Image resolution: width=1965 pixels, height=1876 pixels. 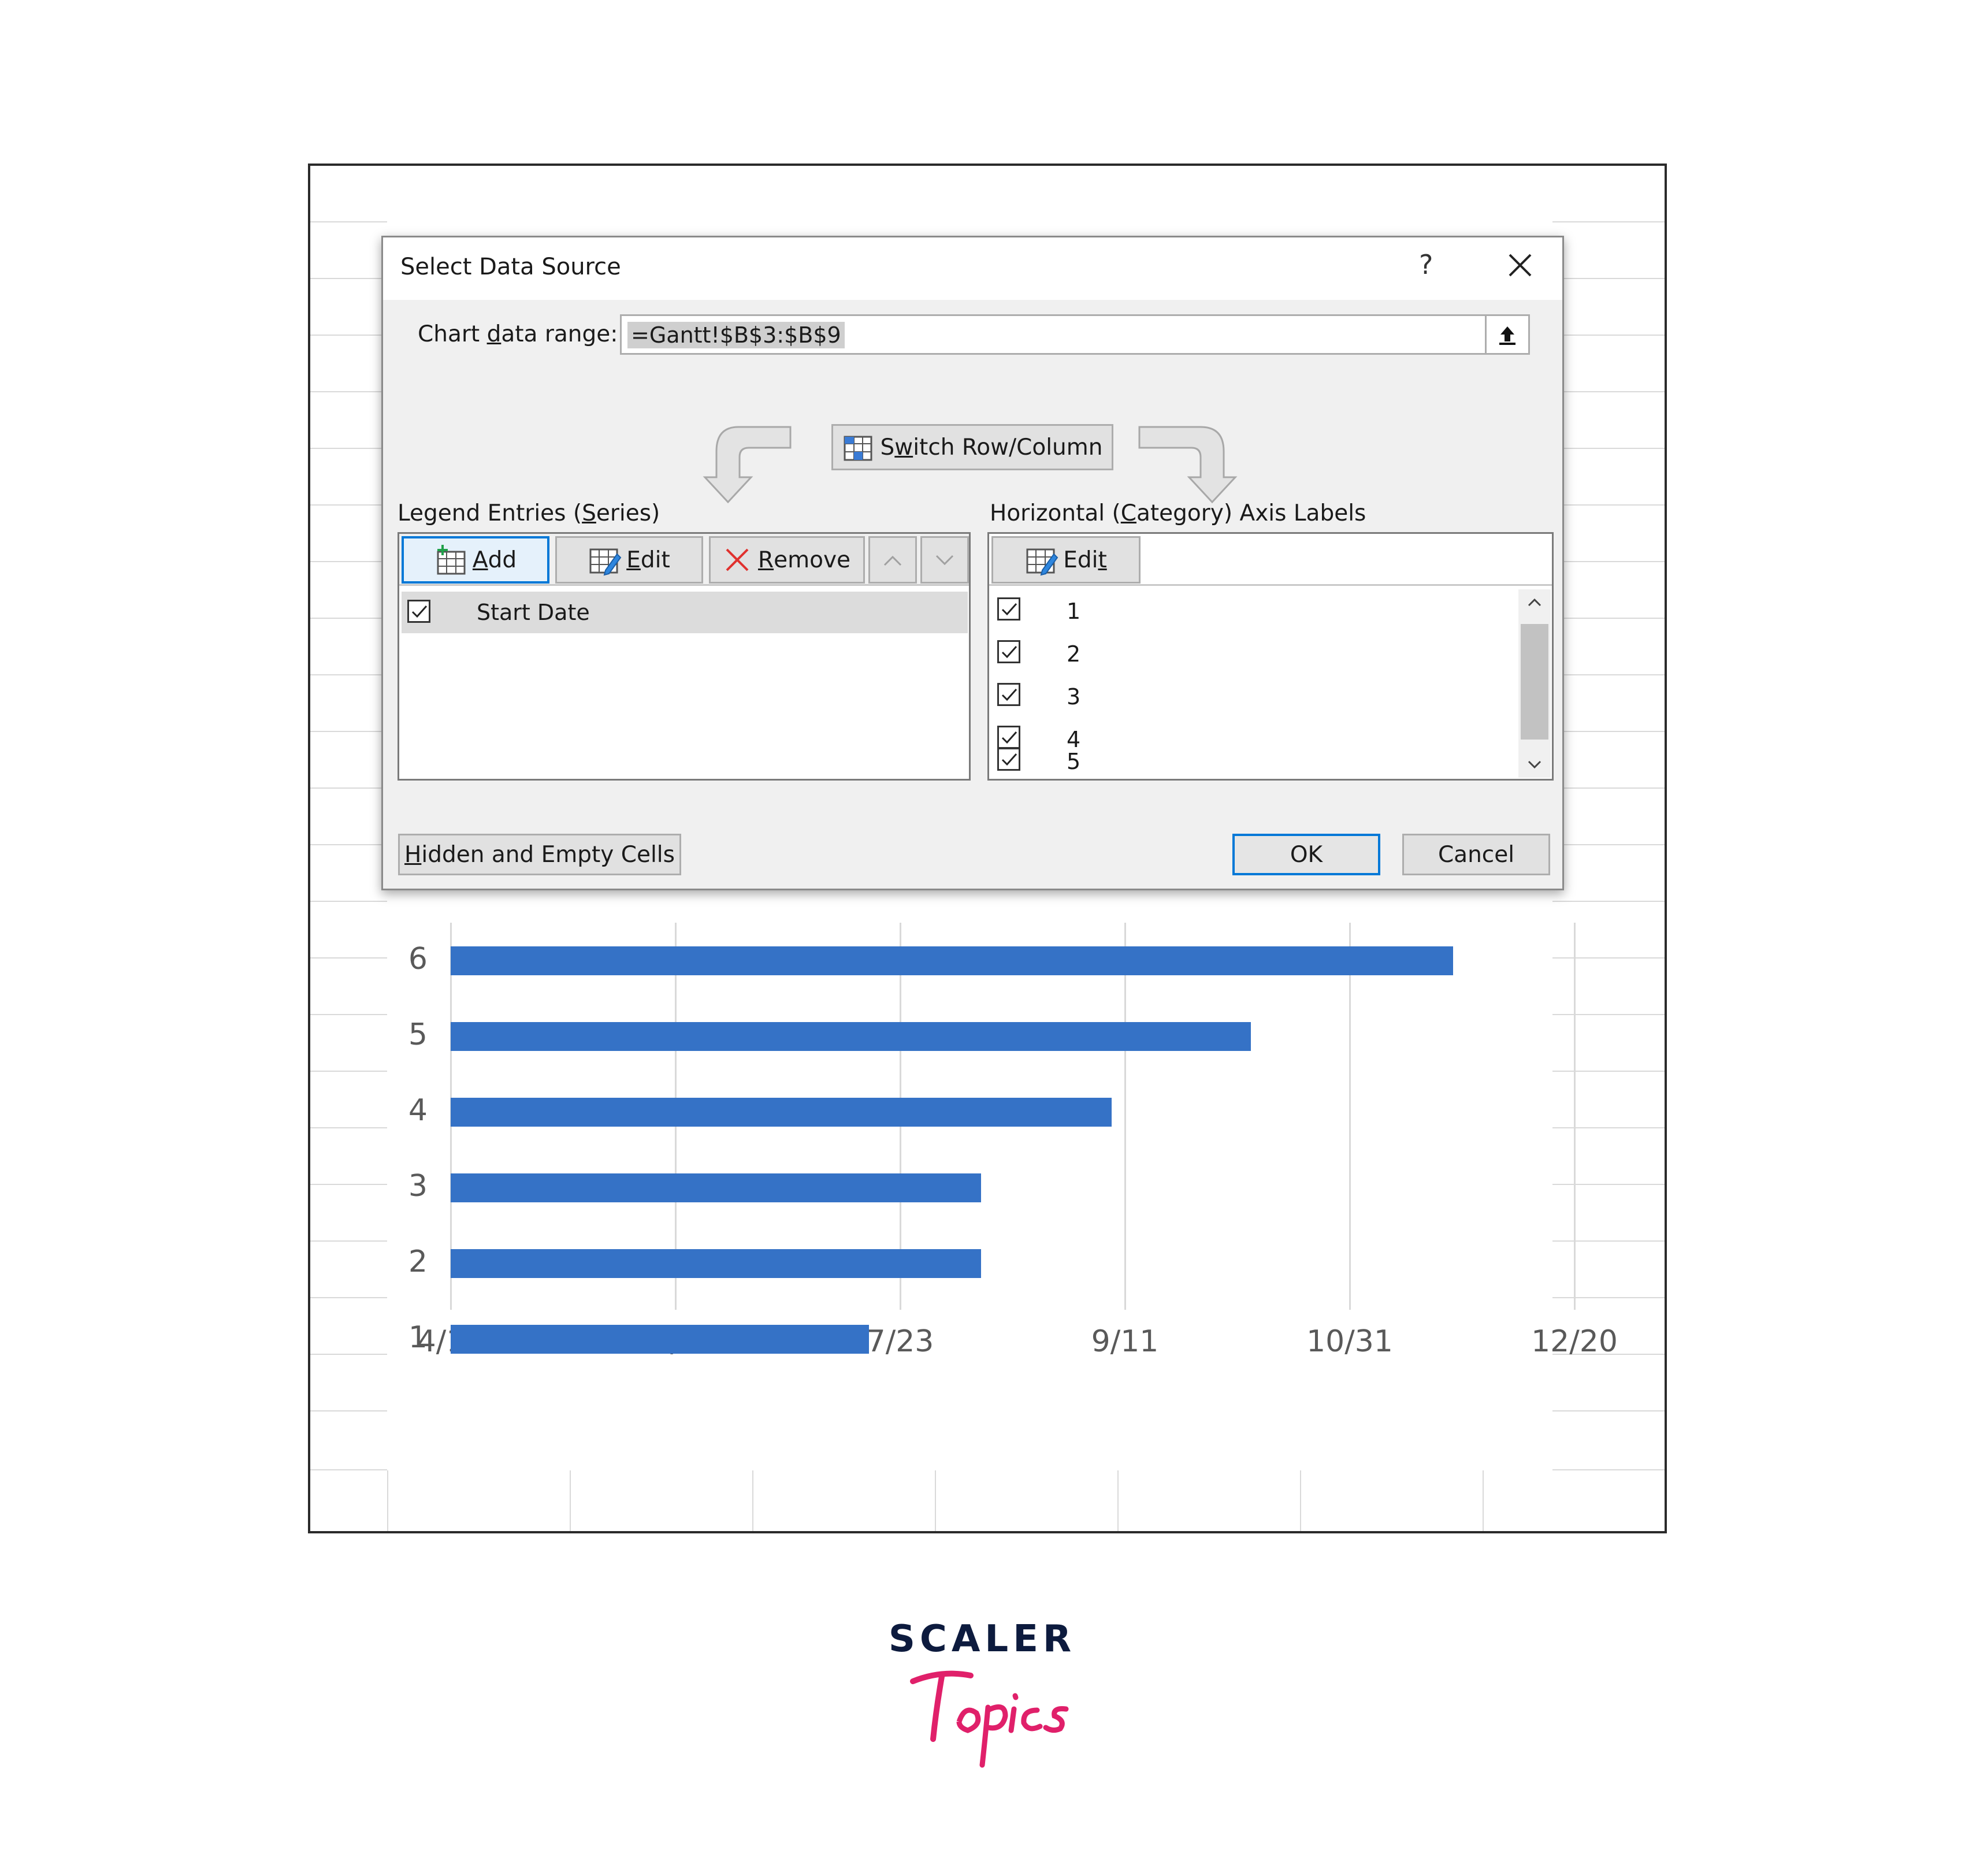 I want to click on collapse-dialog-button, so click(x=1507, y=335).